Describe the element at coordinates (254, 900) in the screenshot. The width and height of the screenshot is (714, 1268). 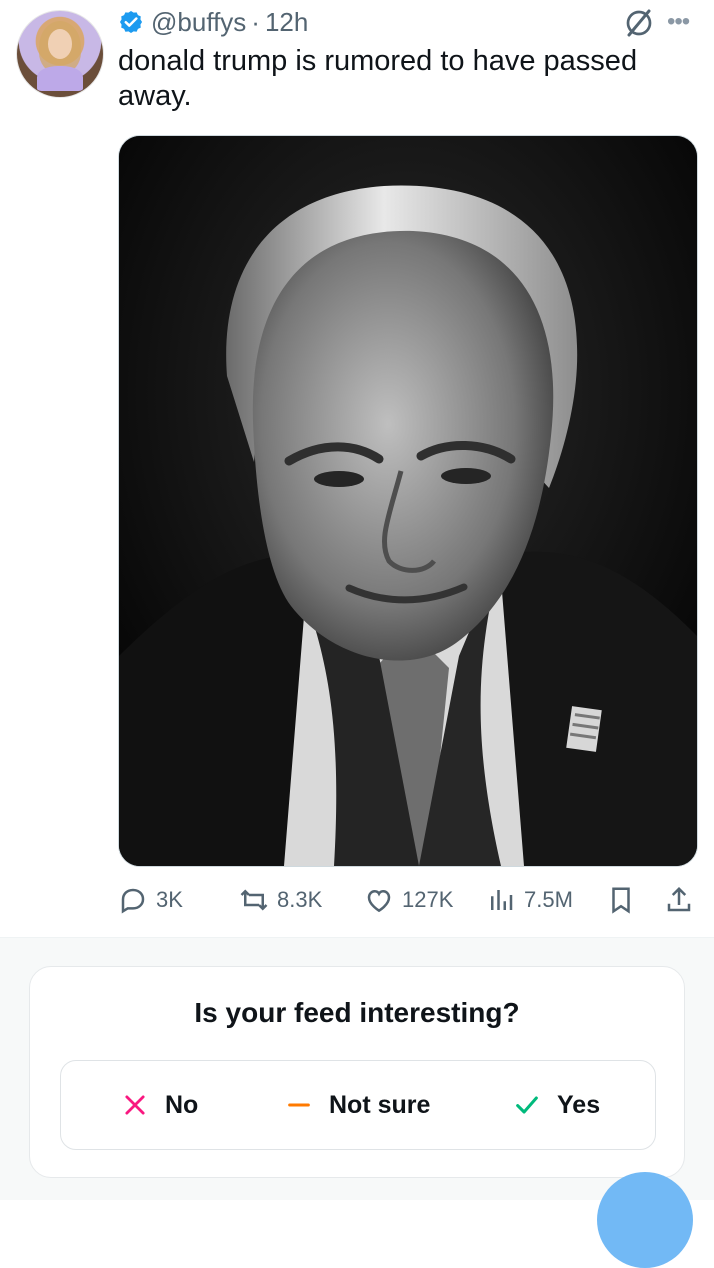
I see `retweet-icon` at that location.